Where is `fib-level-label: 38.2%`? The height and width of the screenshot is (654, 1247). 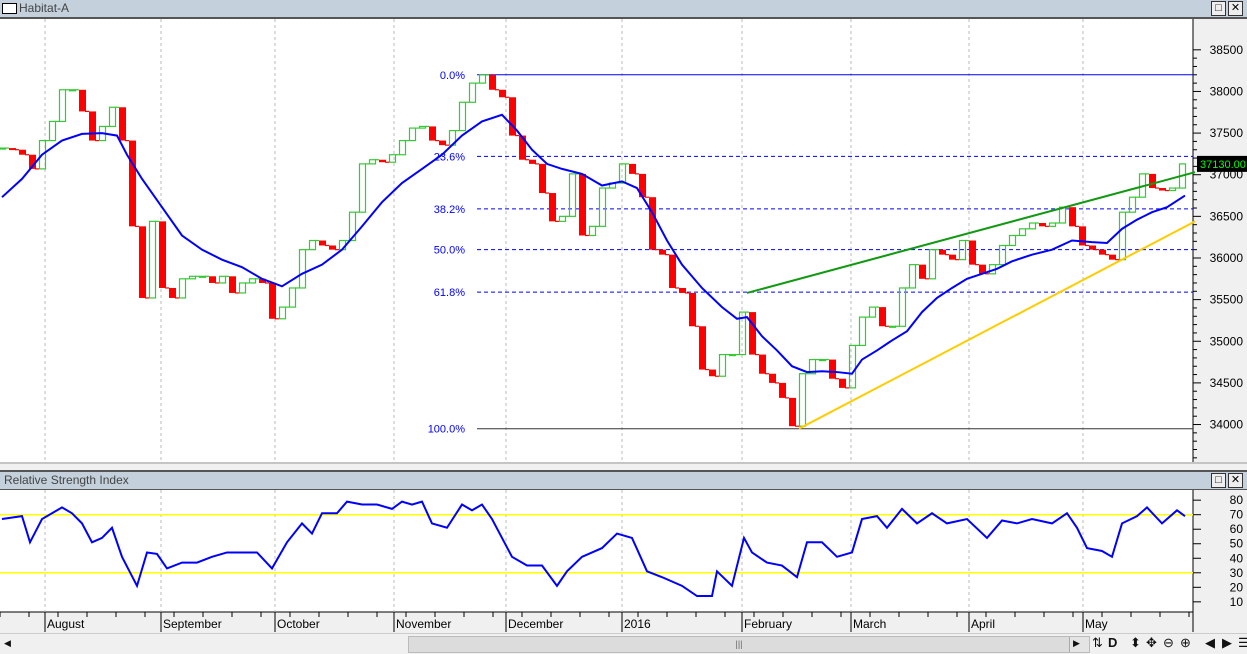
fib-level-label: 38.2% is located at coordinates (449, 210).